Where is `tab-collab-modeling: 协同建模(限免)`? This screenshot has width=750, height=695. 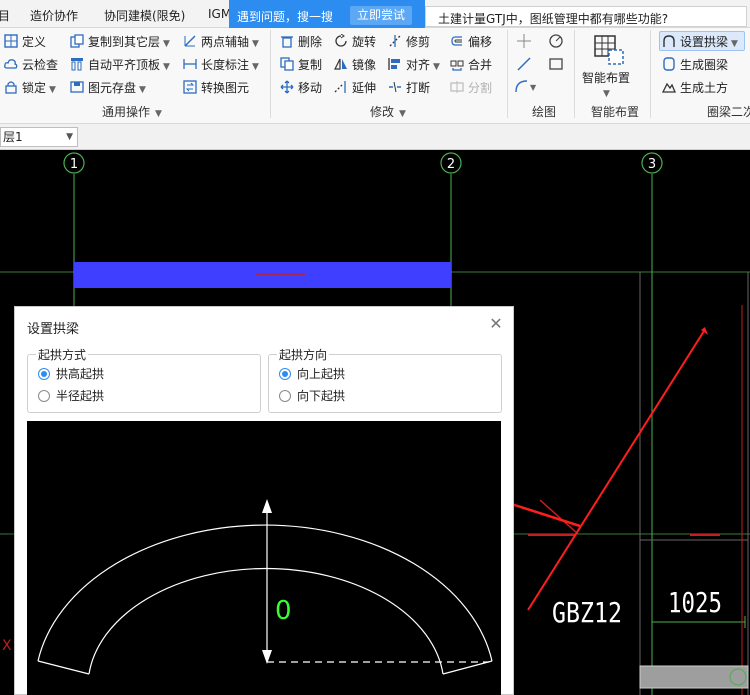 tab-collab-modeling: 协同建模(限免) is located at coordinates (144, 15).